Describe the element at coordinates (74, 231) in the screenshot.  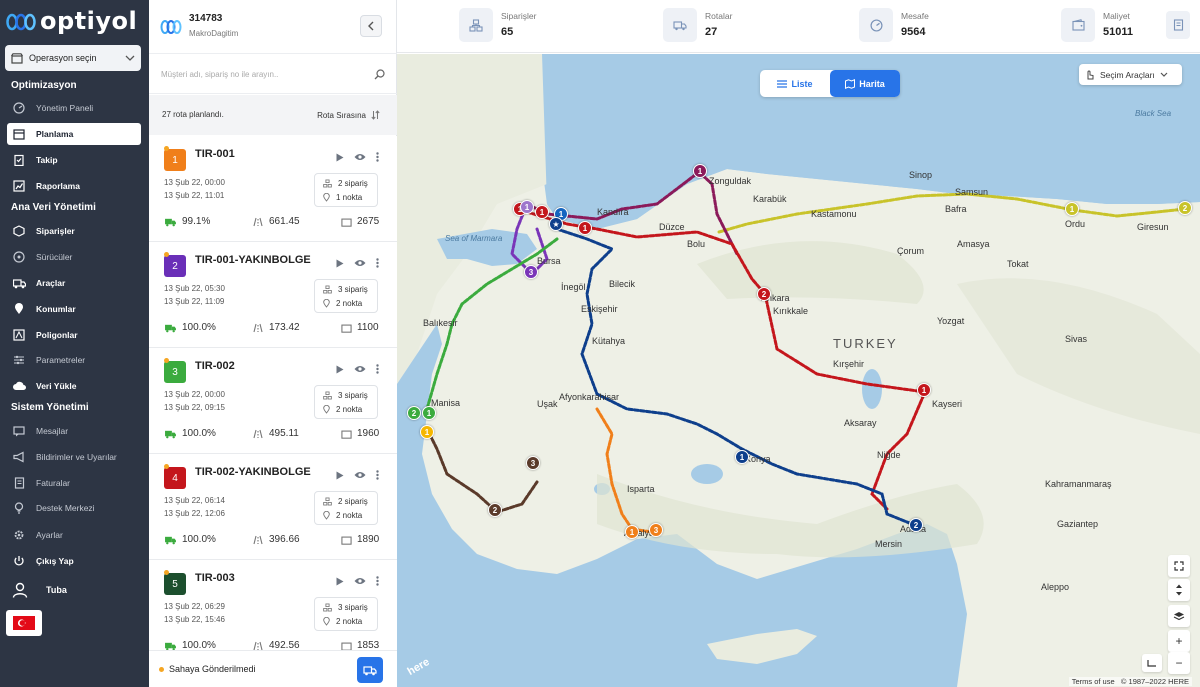
I see `sidebar-item-siparisler: Siparişler` at that location.